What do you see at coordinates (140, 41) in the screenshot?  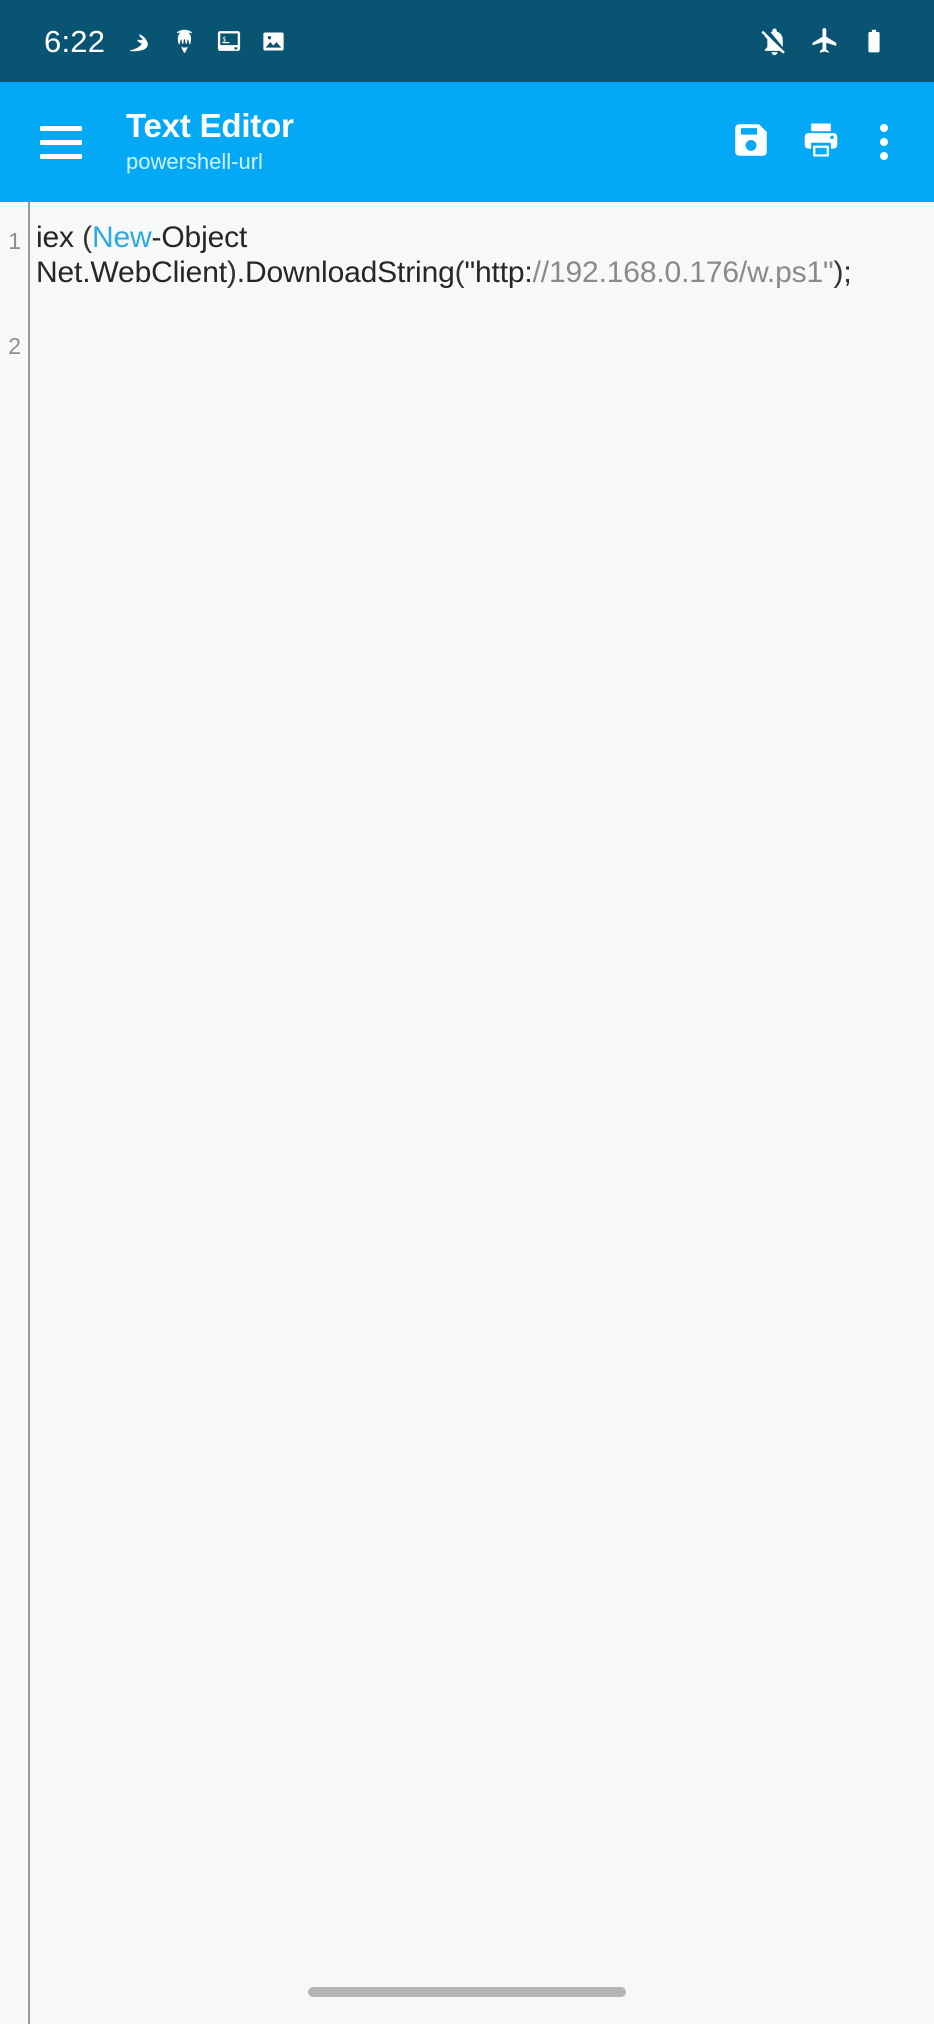 I see `shell-bird-icon` at bounding box center [140, 41].